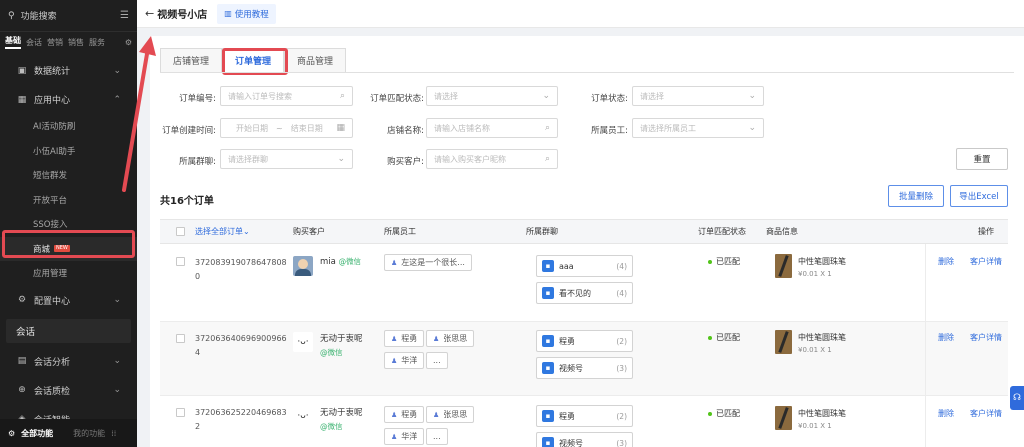 Image resolution: width=1024 pixels, height=447 pixels. Describe the element at coordinates (37, 433) in the screenshot. I see `all-functions-button: 全部功能` at that location.